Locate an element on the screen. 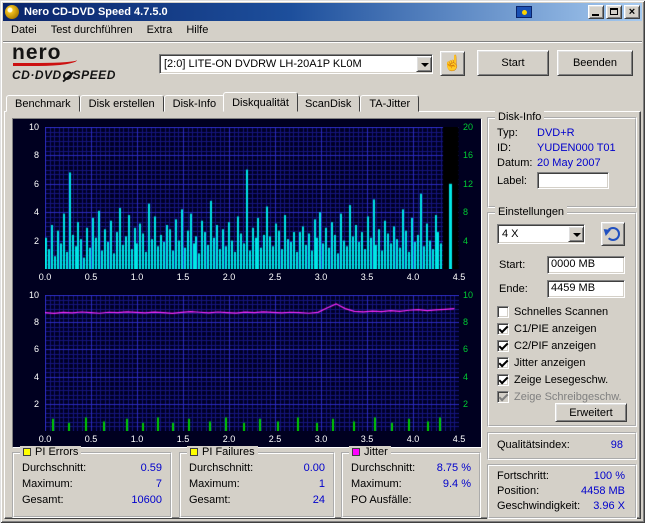 Image resolution: width=645 pixels, height=523 pixels. checkbox-c1-pie-anzeigen: C1/PIE anzeigen is located at coordinates (547, 329).